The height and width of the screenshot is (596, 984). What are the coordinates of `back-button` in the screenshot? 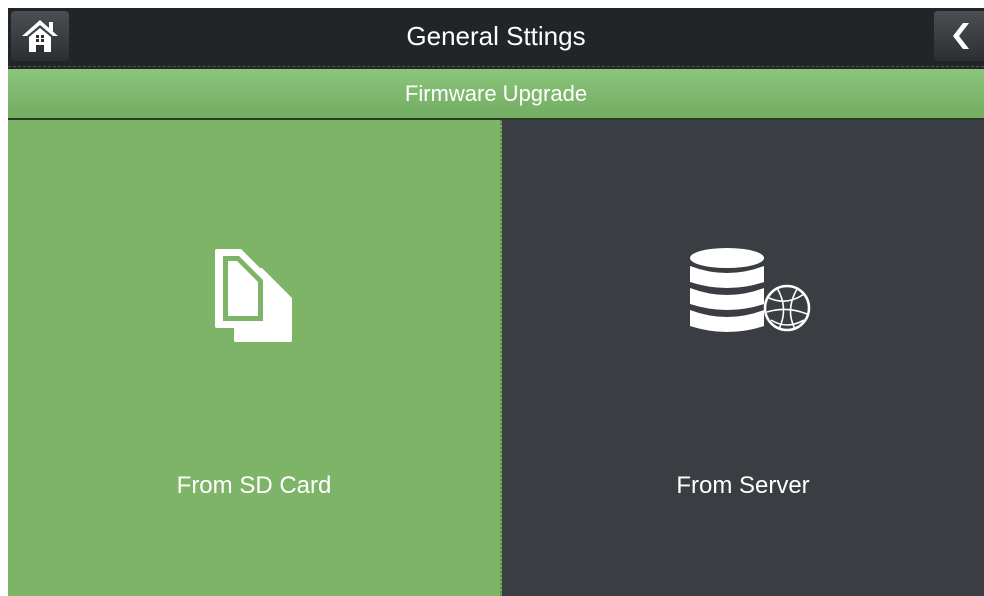 It's located at (959, 36).